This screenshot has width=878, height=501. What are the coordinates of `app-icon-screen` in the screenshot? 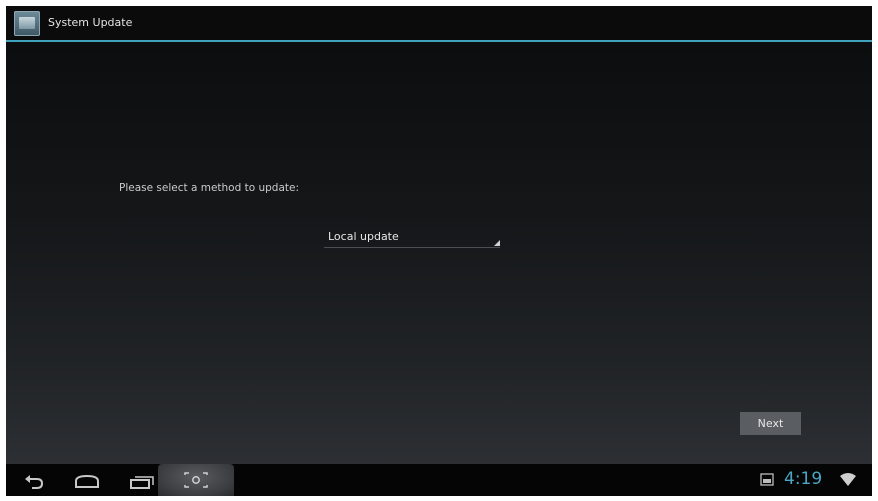 It's located at (27, 23).